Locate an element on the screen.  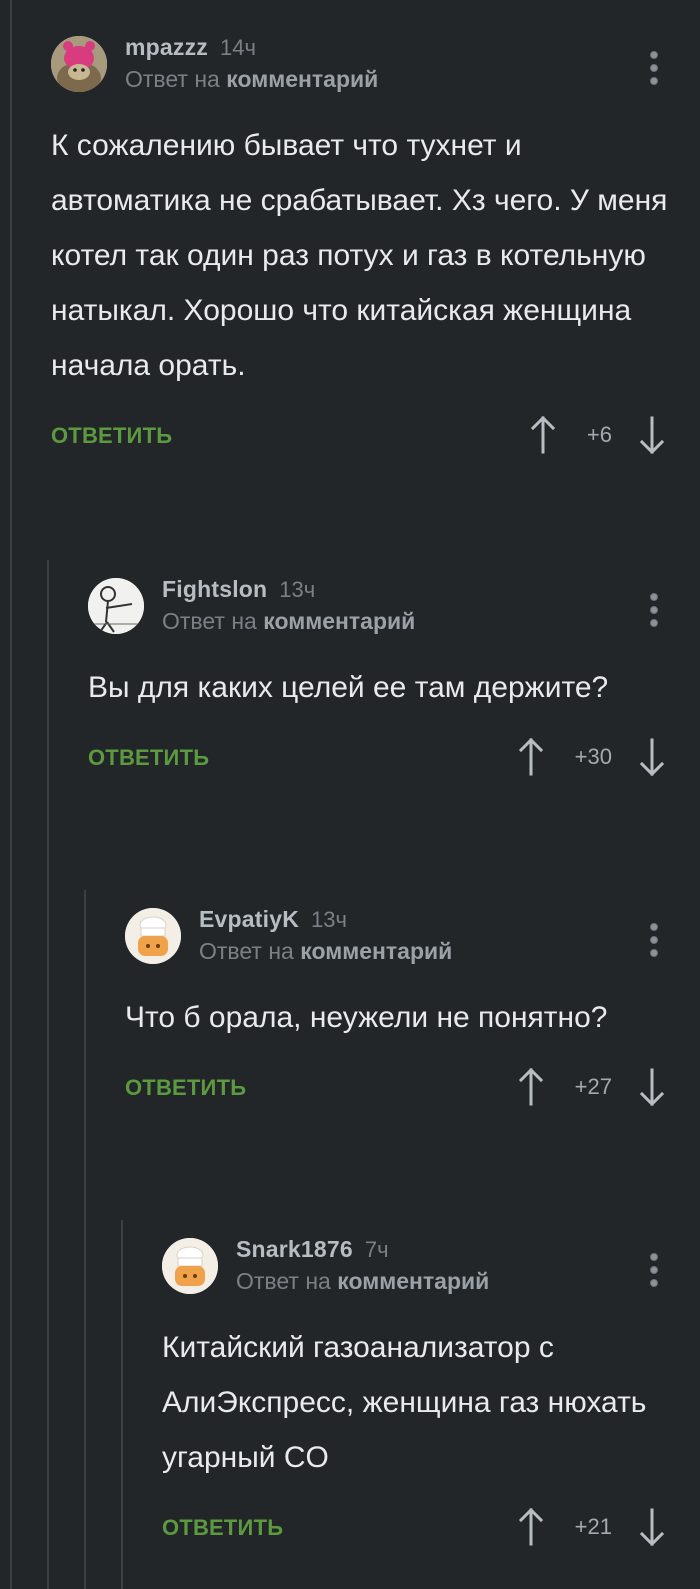
author-name: Snark1876 is located at coordinates (294, 1249).